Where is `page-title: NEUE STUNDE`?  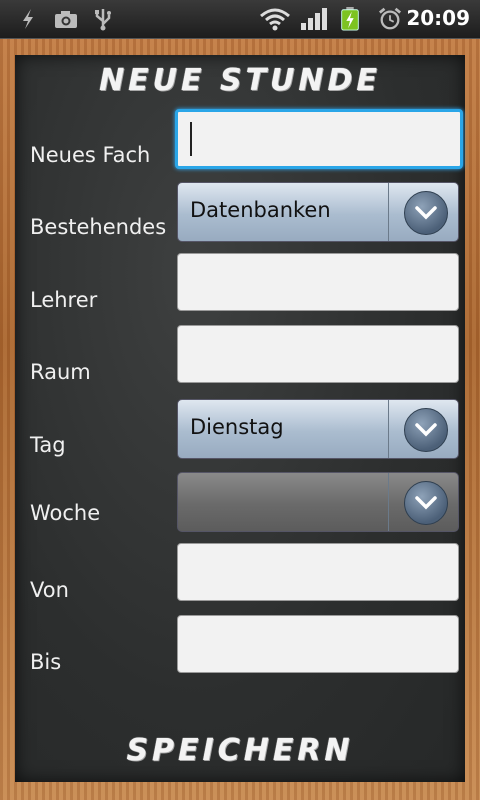 page-title: NEUE STUNDE is located at coordinates (240, 80).